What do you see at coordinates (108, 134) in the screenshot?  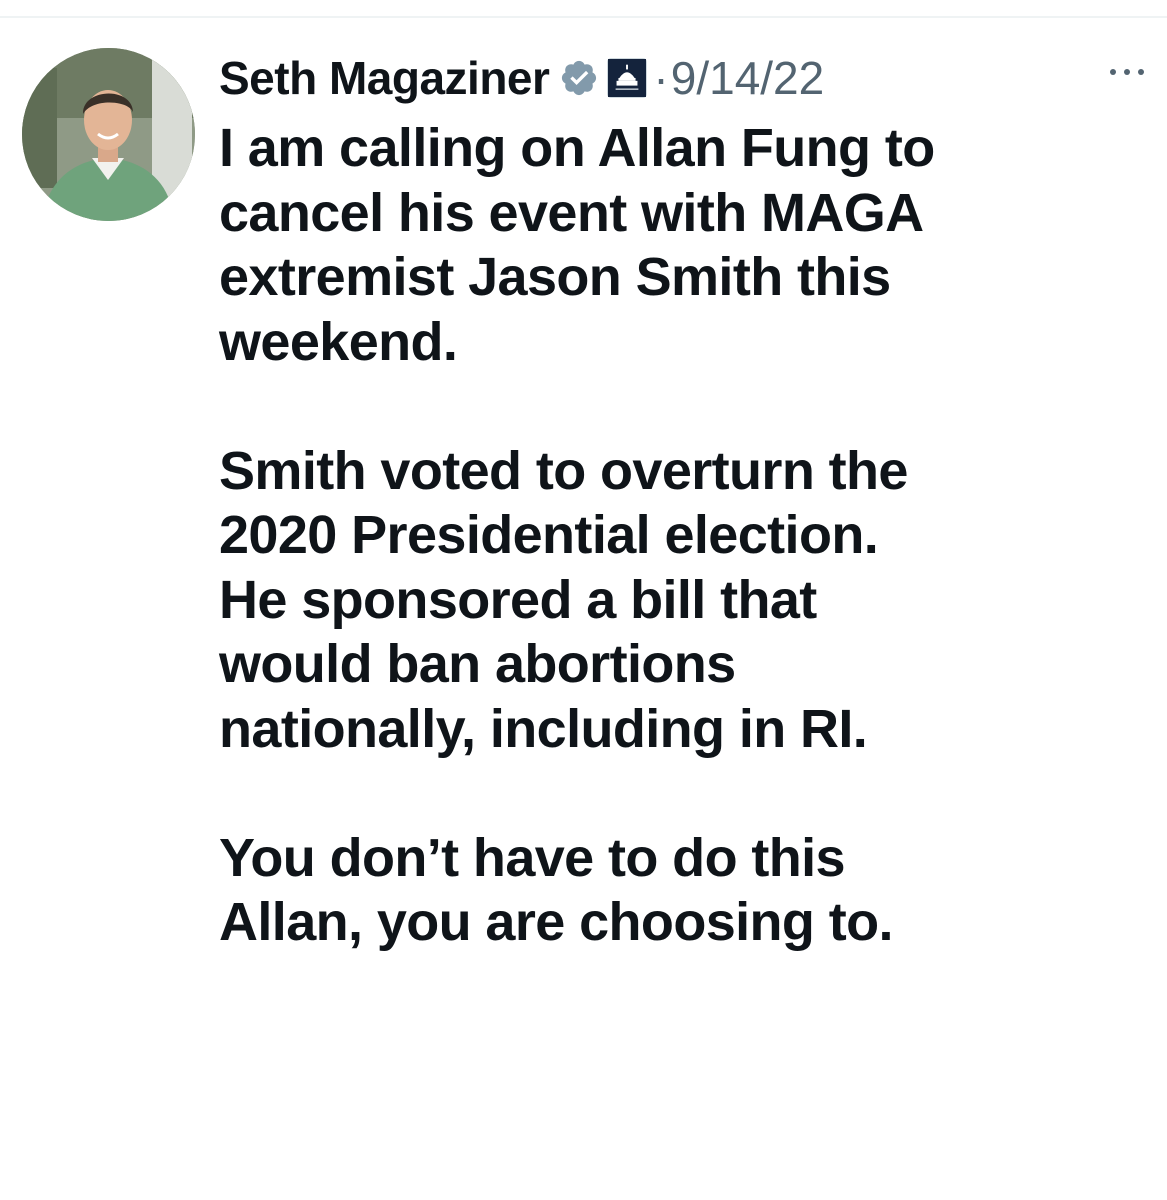 I see `avatar` at bounding box center [108, 134].